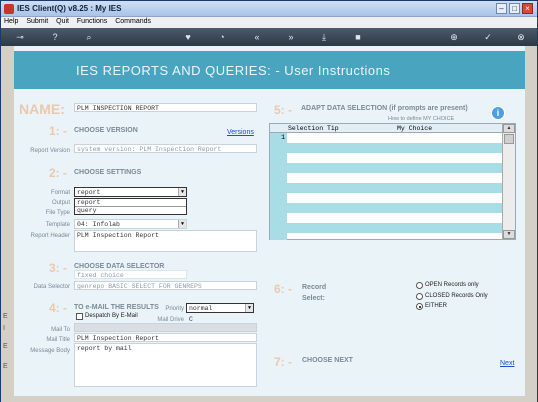 The image size is (538, 402). I want to click on window-close-button: ×, so click(527, 8).